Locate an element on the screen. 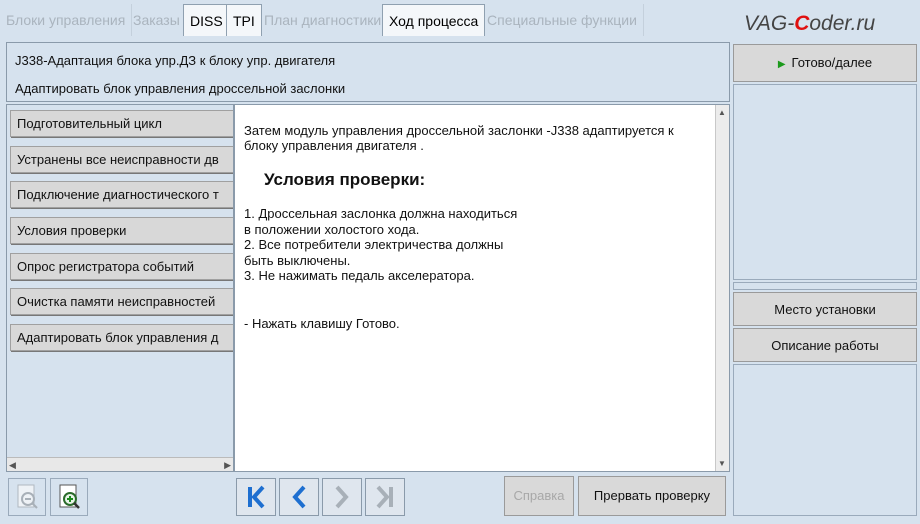 The width and height of the screenshot is (920, 524). step-item: Подключение диагностического т is located at coordinates (121, 194).